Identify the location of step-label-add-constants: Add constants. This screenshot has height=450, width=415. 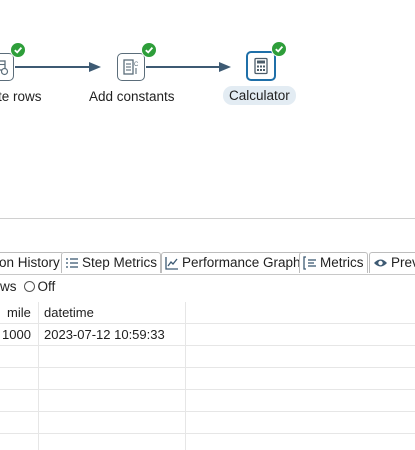
(132, 96).